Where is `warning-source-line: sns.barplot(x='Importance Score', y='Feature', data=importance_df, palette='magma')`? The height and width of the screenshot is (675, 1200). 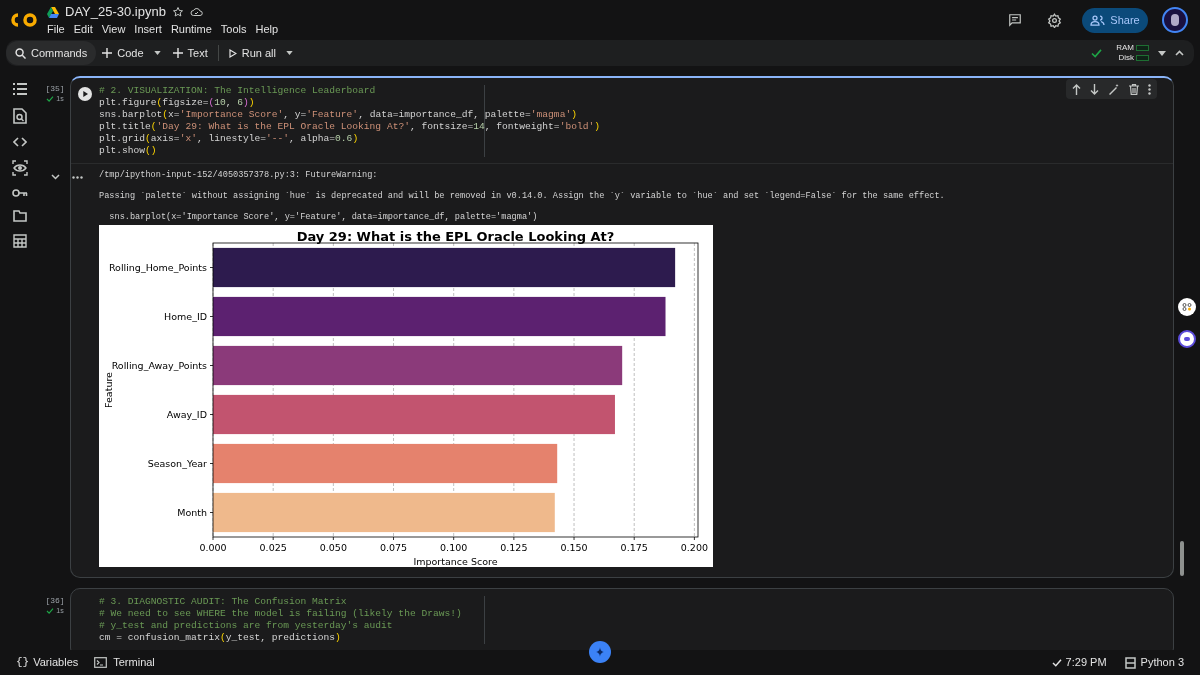 warning-source-line: sns.barplot(x='Importance Score', y='Feature', data=importance_df, palette='magma') is located at coordinates (323, 217).